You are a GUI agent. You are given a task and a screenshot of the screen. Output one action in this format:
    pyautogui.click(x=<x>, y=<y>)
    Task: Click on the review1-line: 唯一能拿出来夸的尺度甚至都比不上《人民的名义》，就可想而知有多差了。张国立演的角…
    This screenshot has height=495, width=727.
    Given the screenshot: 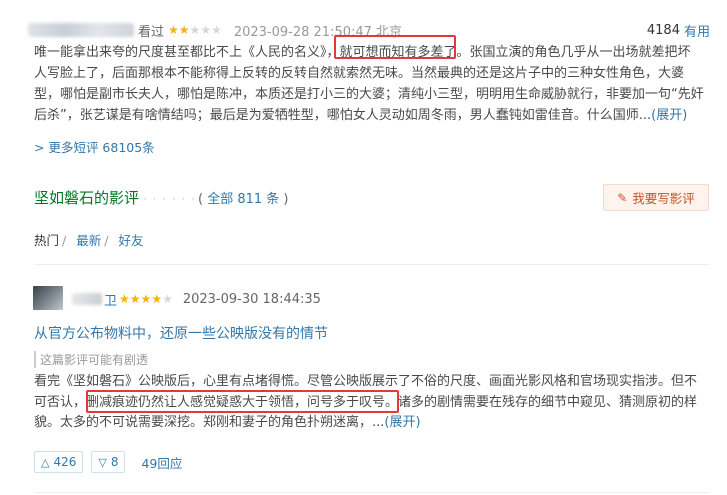 What is the action you would take?
    pyautogui.click(x=362, y=52)
    